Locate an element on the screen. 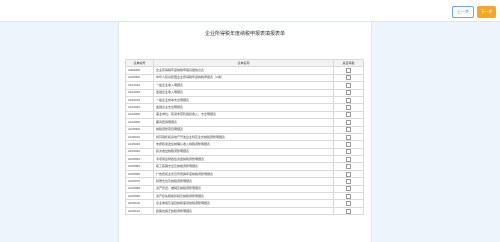  table-header-row: 表单编号 表单名称 是否填报 is located at coordinates (244, 63).